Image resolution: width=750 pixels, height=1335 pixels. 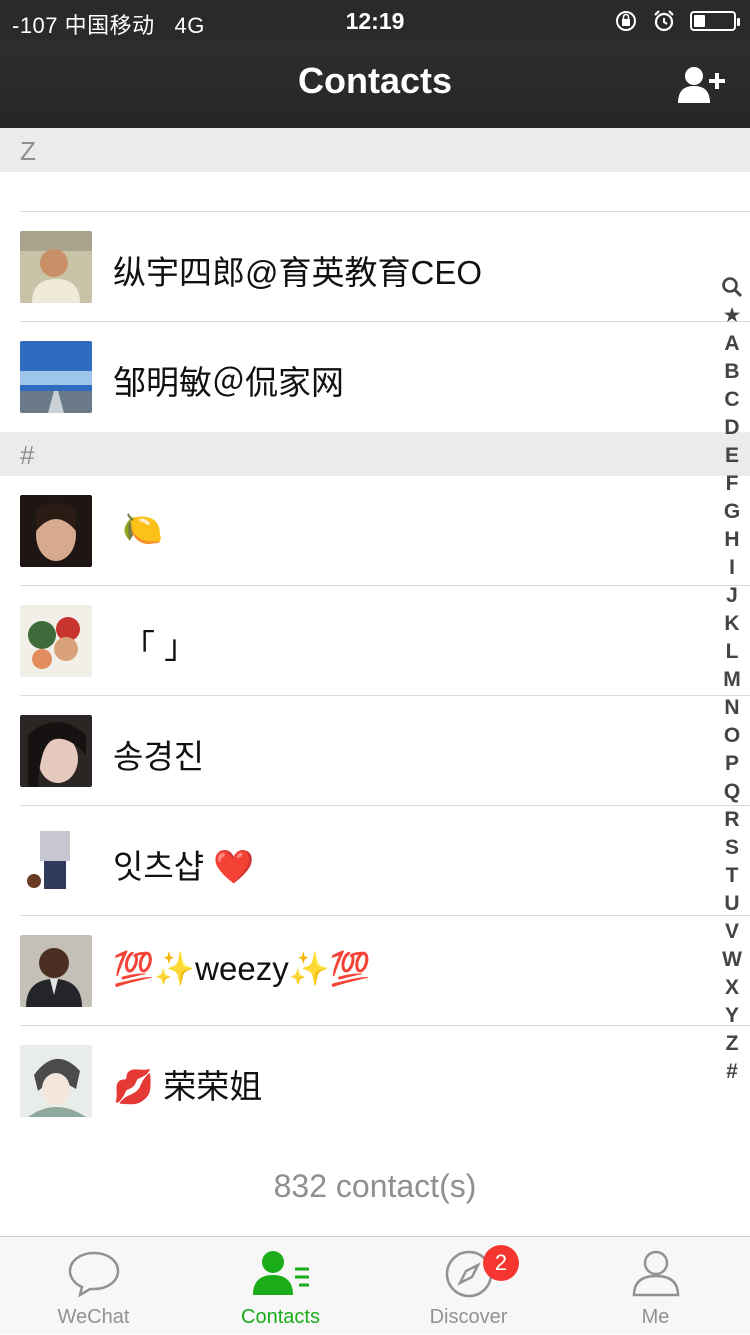 I want to click on contact-name: 잇츠샵 ❤️, so click(x=184, y=866).